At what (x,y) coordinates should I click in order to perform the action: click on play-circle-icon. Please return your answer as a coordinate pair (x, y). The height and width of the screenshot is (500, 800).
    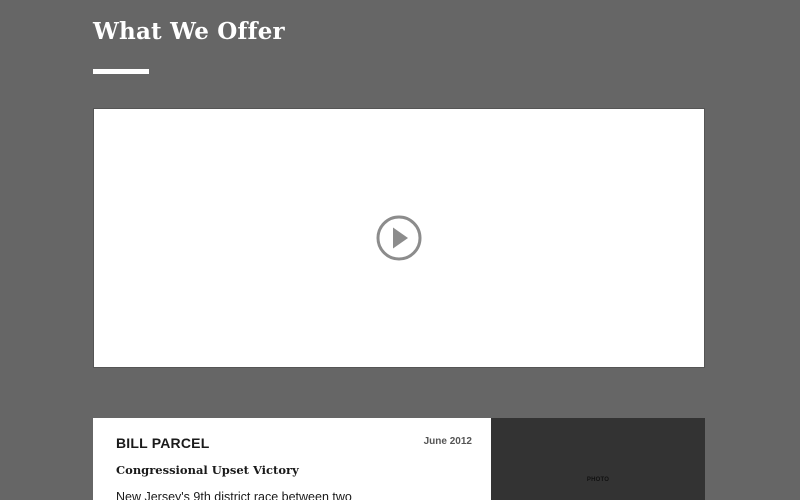
    Looking at the image, I should click on (399, 238).